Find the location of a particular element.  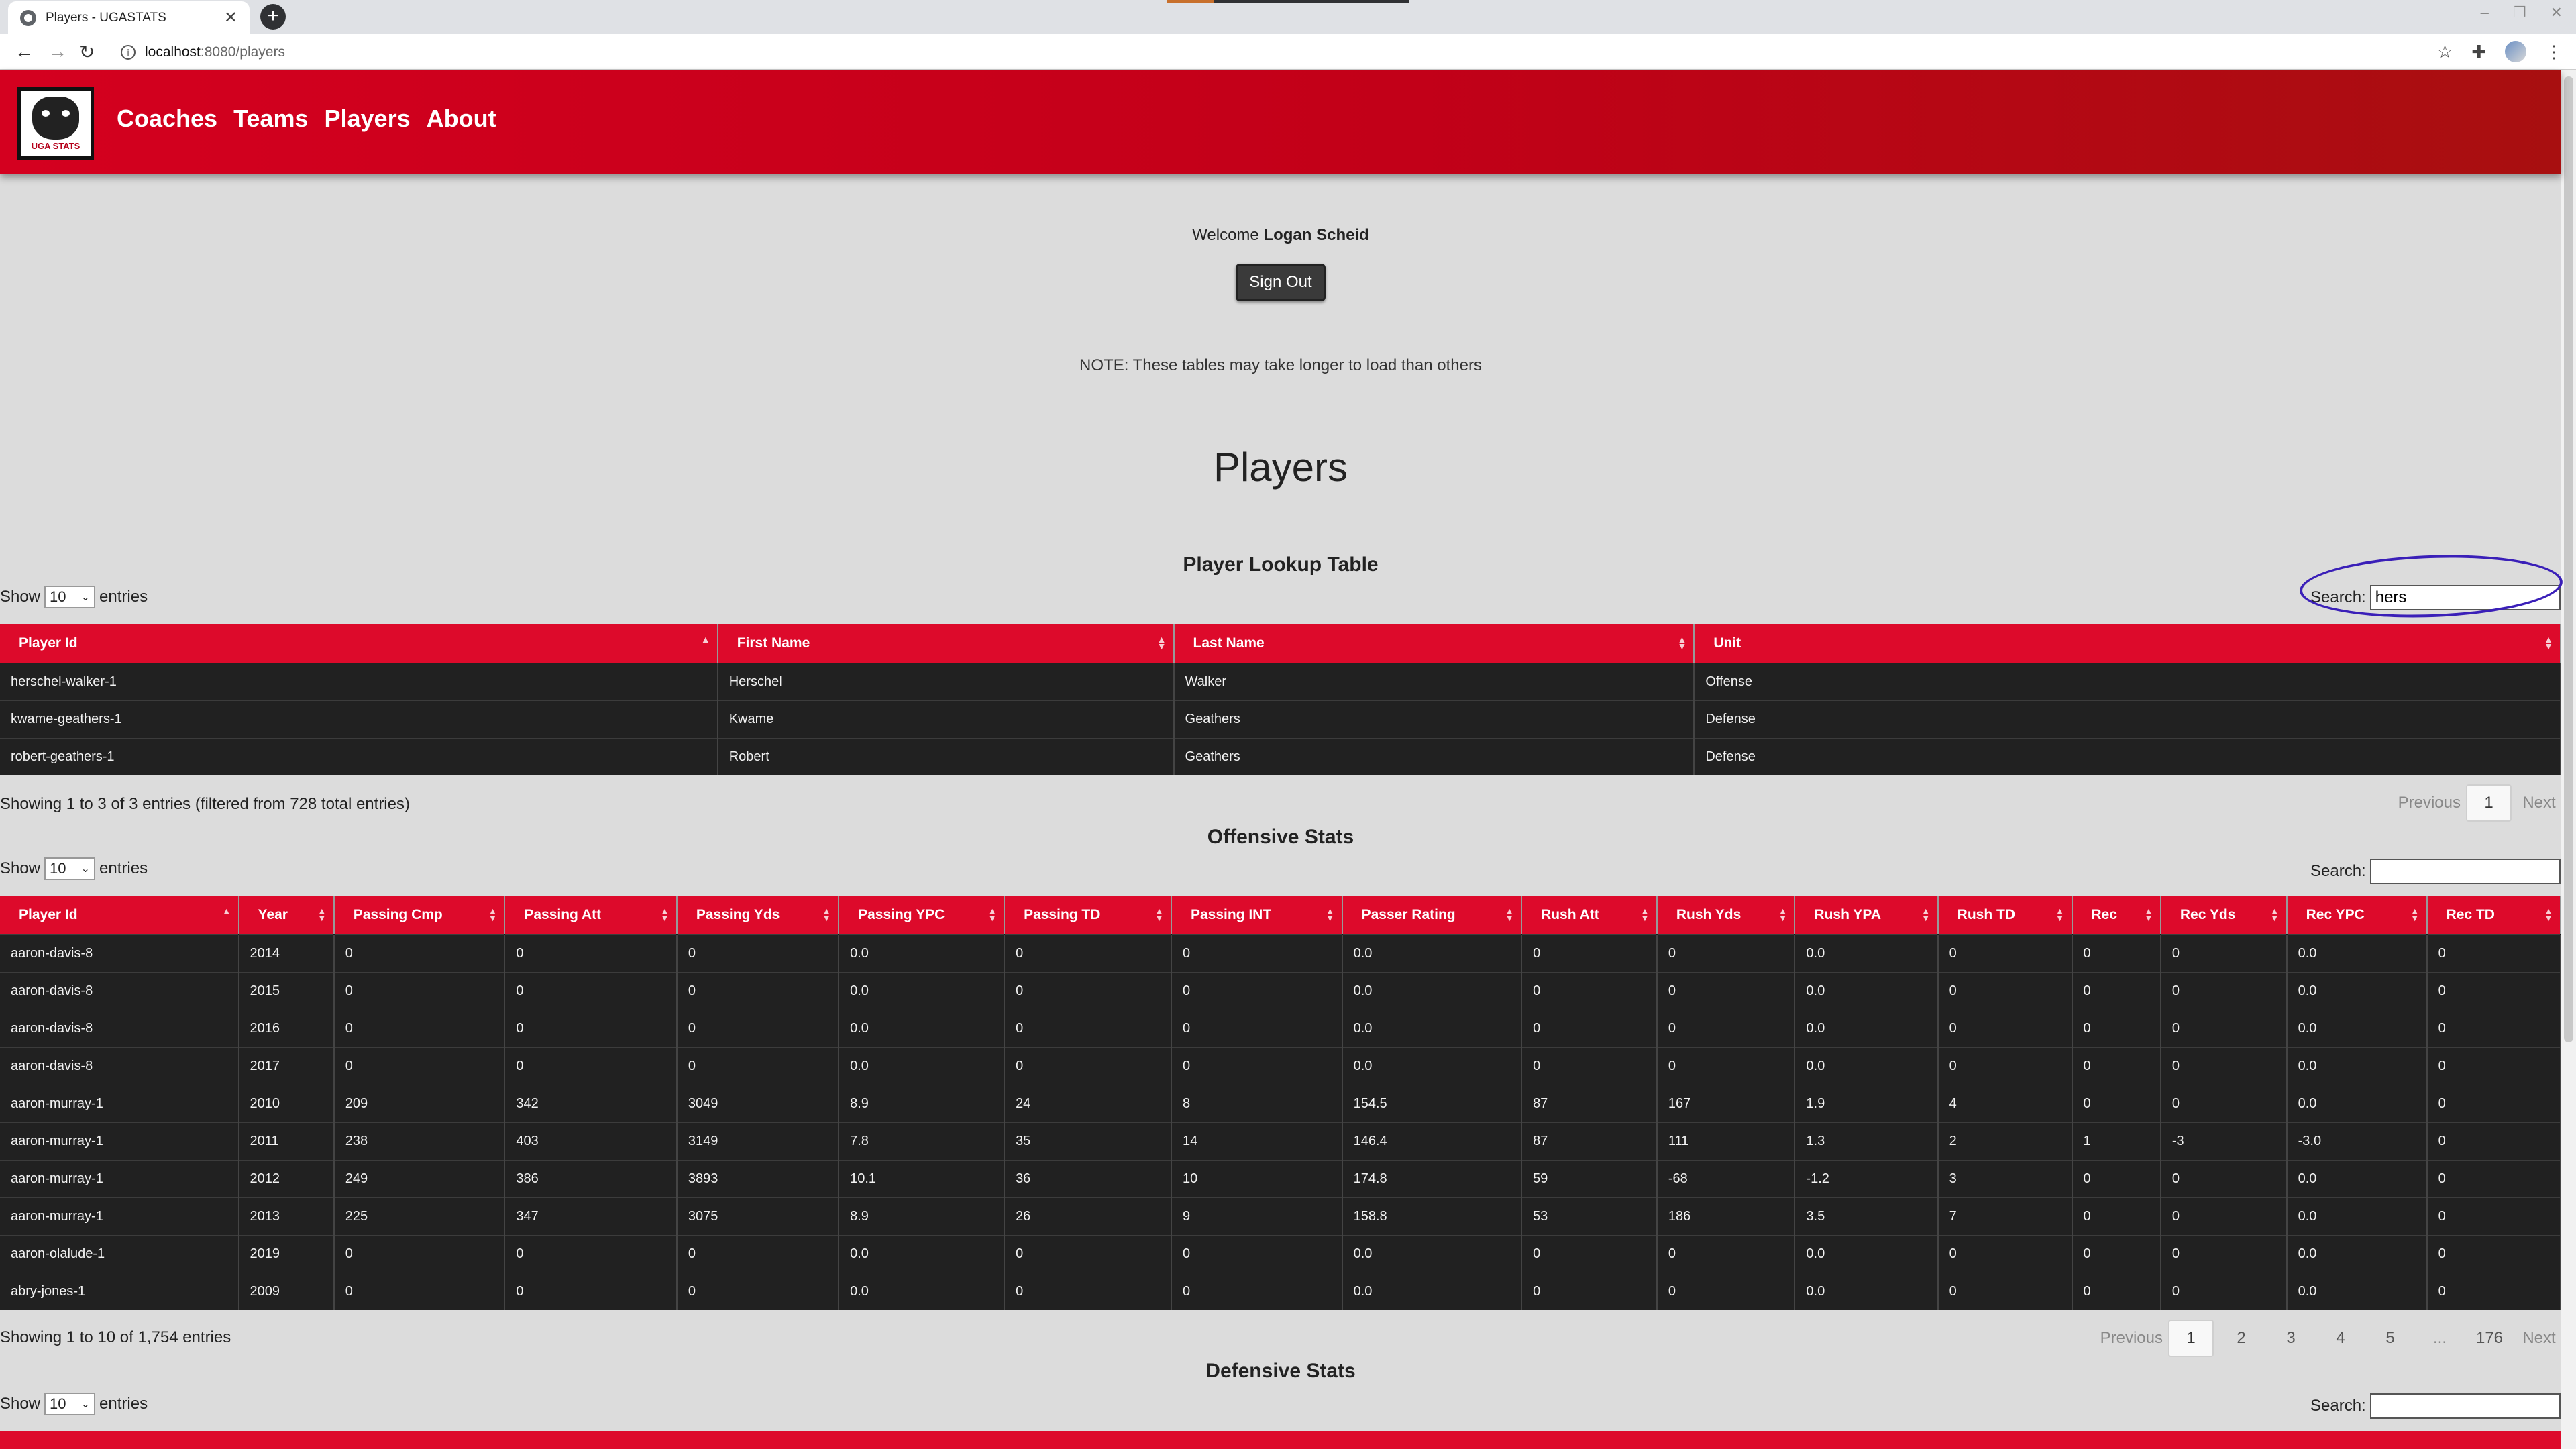

site-navbar: UGA STATS Coaches Teams Players About is located at coordinates (1280, 122).